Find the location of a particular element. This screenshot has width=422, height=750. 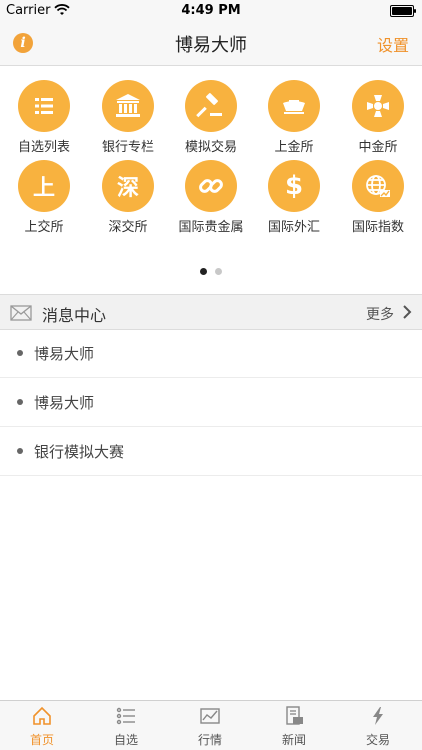

grid-item-label: 国际外汇 is located at coordinates (293, 227).